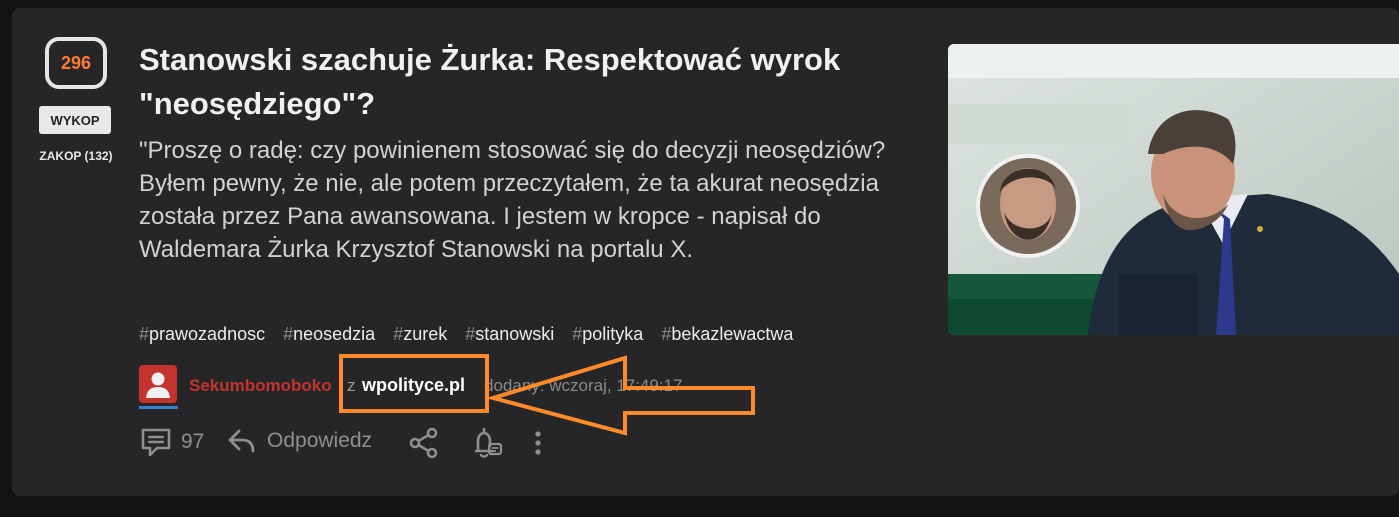  Describe the element at coordinates (171, 442) in the screenshot. I see `comments-button: 97` at that location.